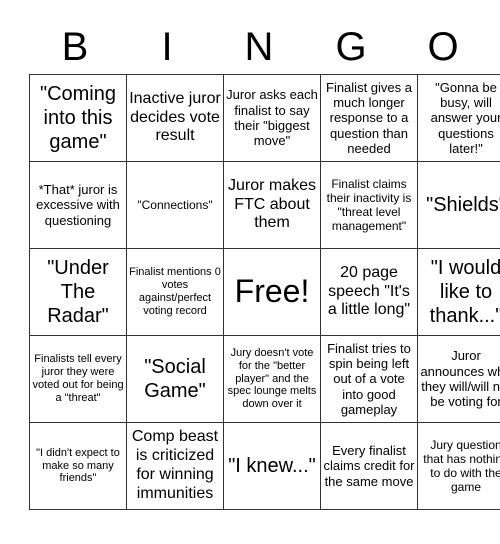  I want to click on bingo-cell: "Under The Radar", so click(78, 292).